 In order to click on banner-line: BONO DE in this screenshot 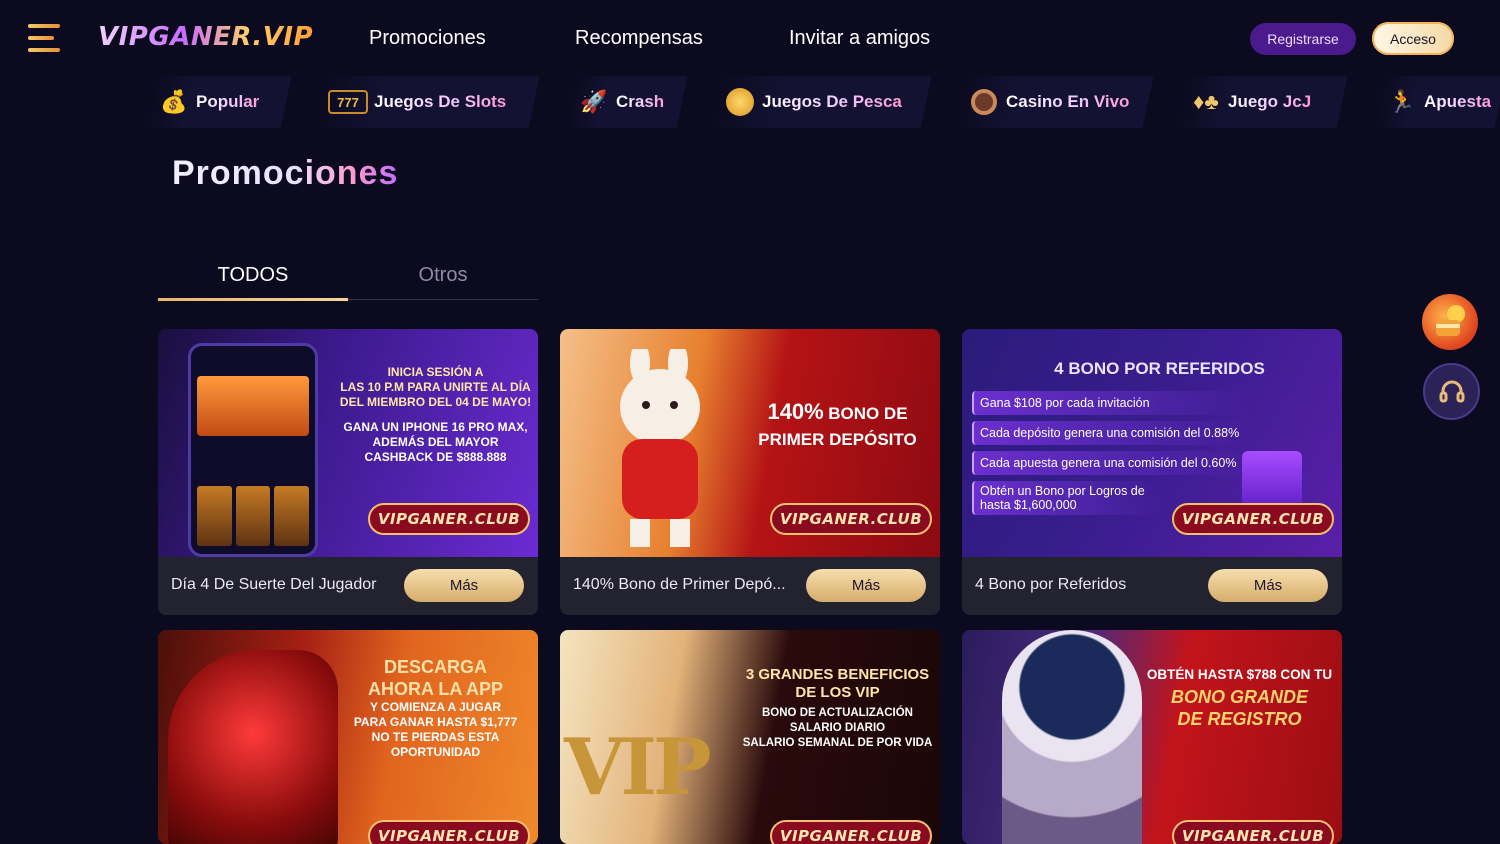, I will do `click(868, 413)`.